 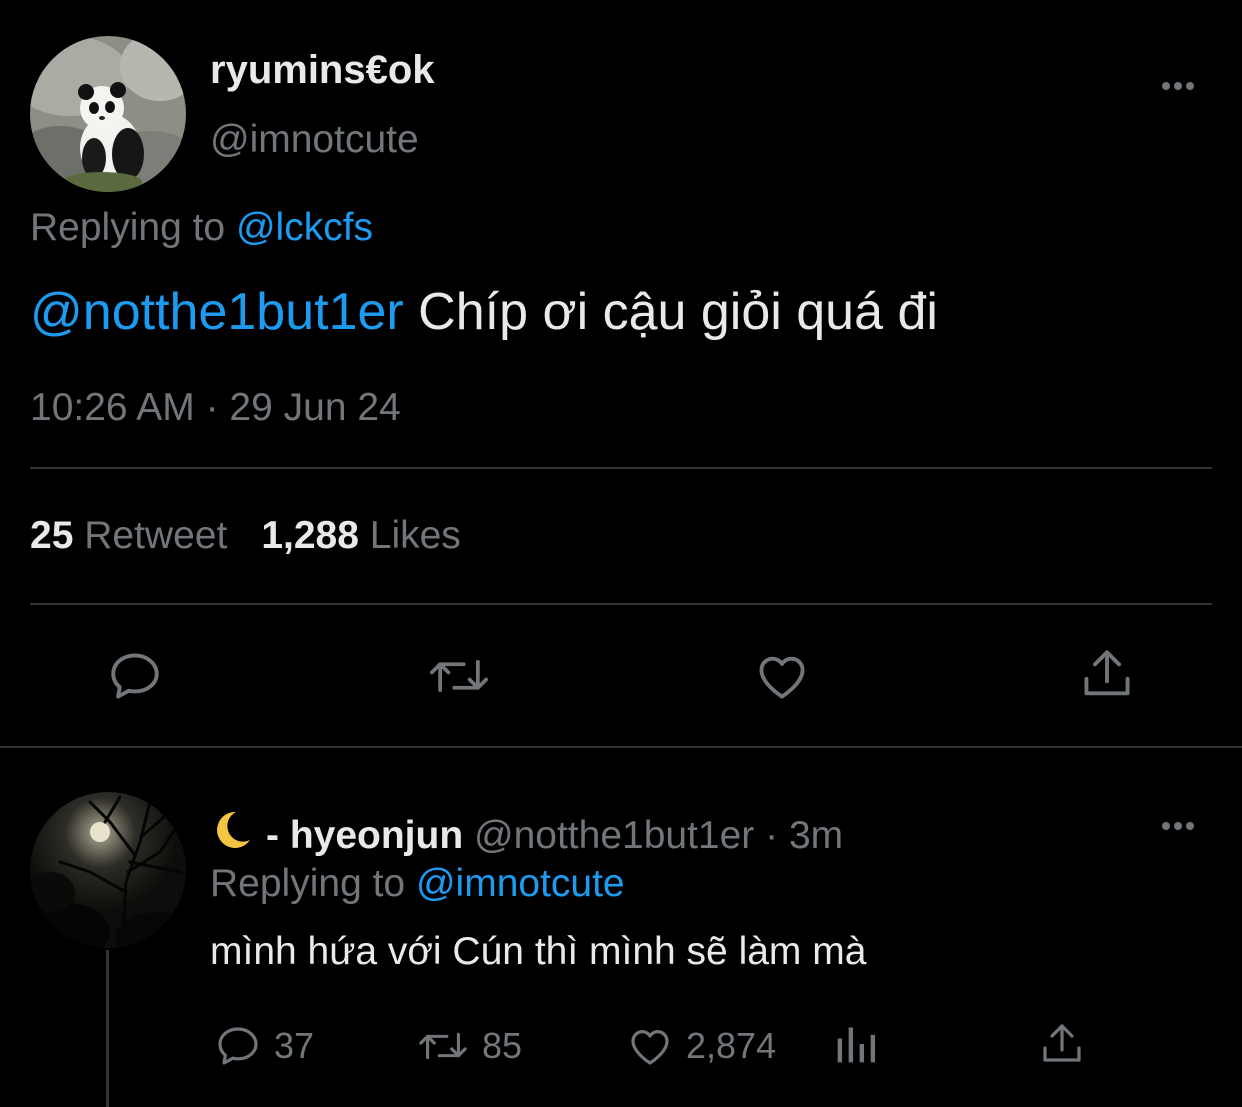 What do you see at coordinates (238, 835) in the screenshot?
I see `moon-emoji` at bounding box center [238, 835].